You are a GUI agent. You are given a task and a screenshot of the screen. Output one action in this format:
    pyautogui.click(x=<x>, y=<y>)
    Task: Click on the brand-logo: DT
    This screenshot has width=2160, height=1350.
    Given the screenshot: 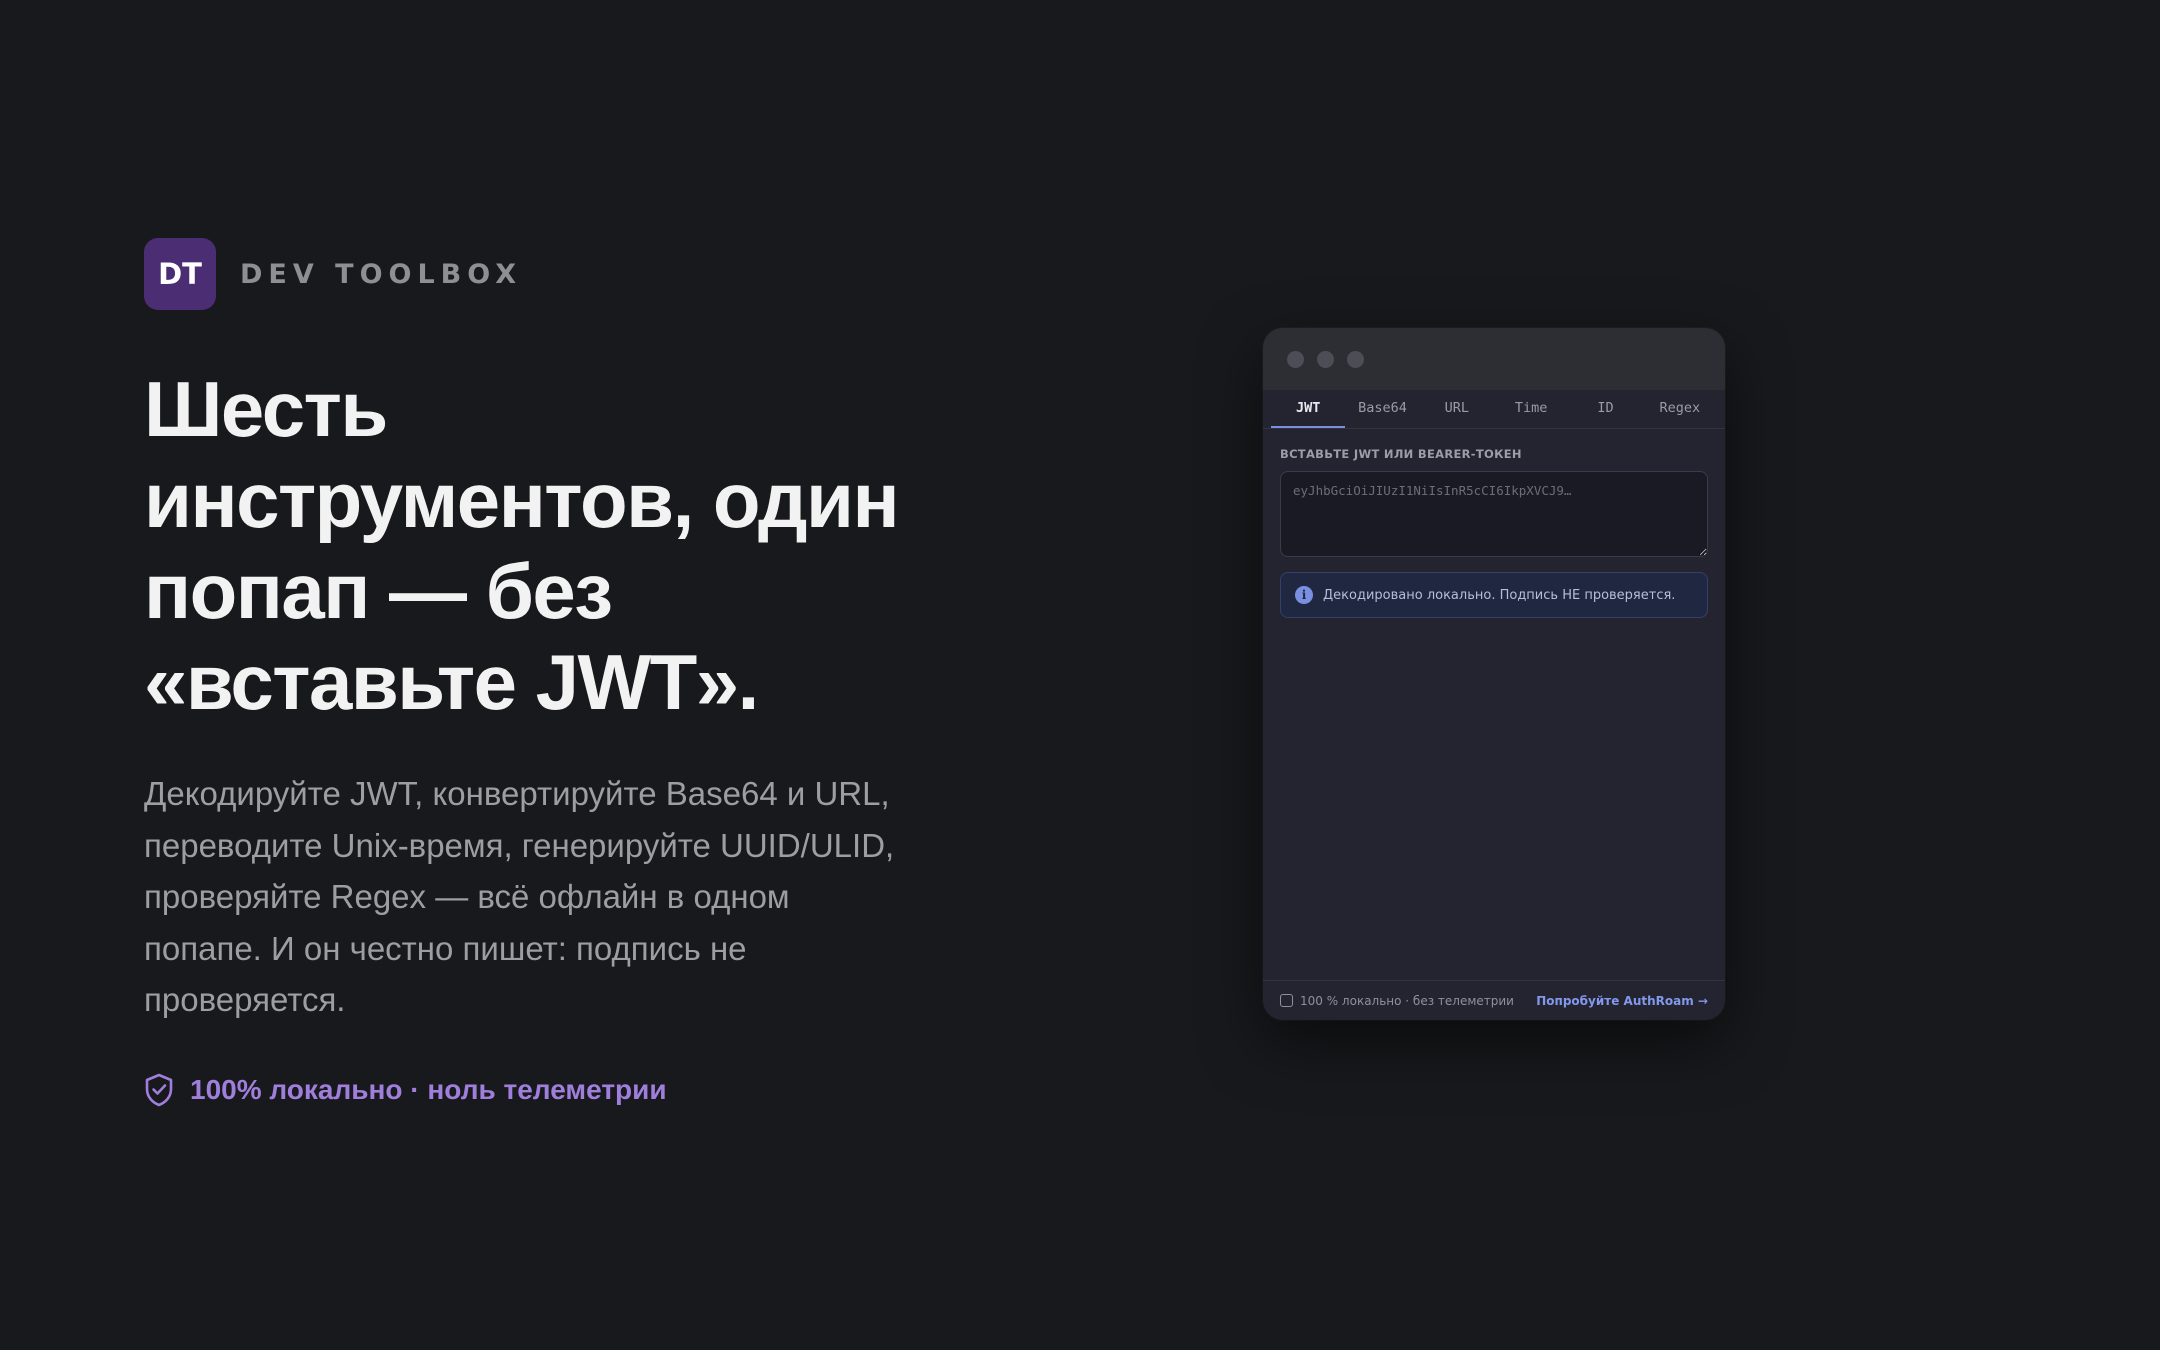 What is the action you would take?
    pyautogui.click(x=180, y=274)
    